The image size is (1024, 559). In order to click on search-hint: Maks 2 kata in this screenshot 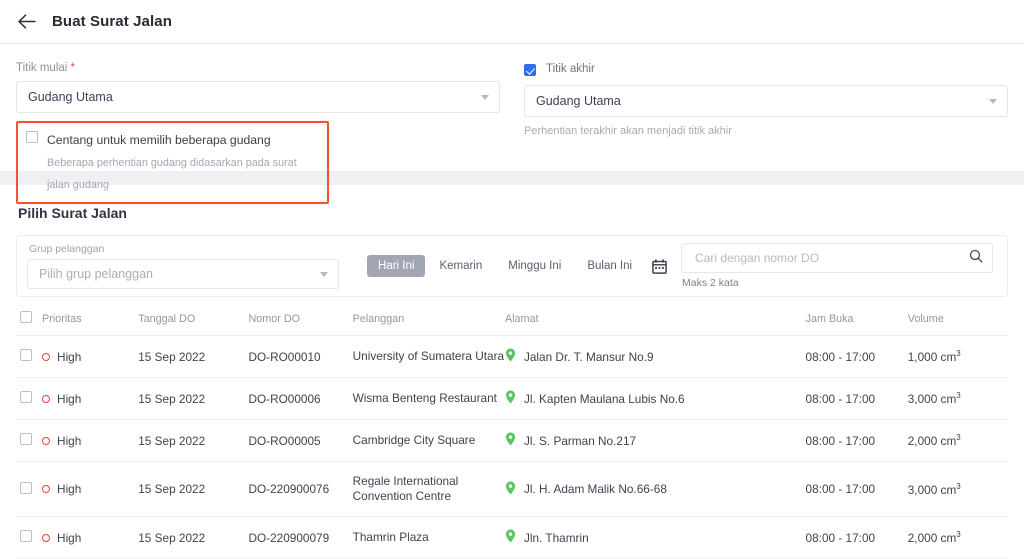, I will do `click(710, 283)`.